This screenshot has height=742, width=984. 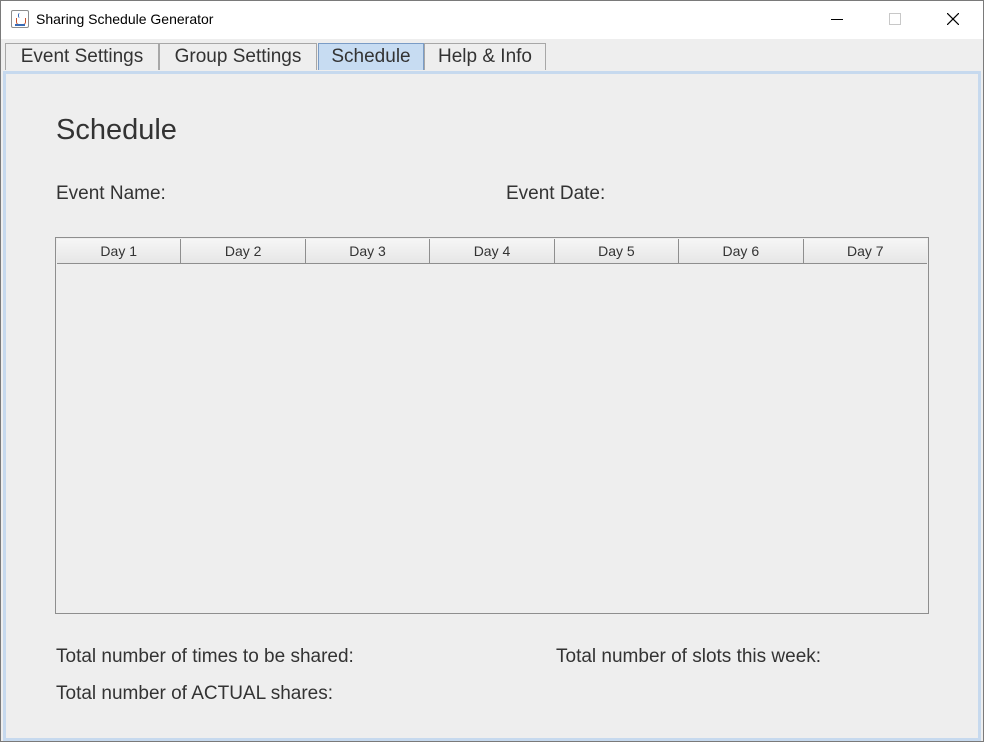 I want to click on column-header-day-2: Day 2, so click(x=243, y=251).